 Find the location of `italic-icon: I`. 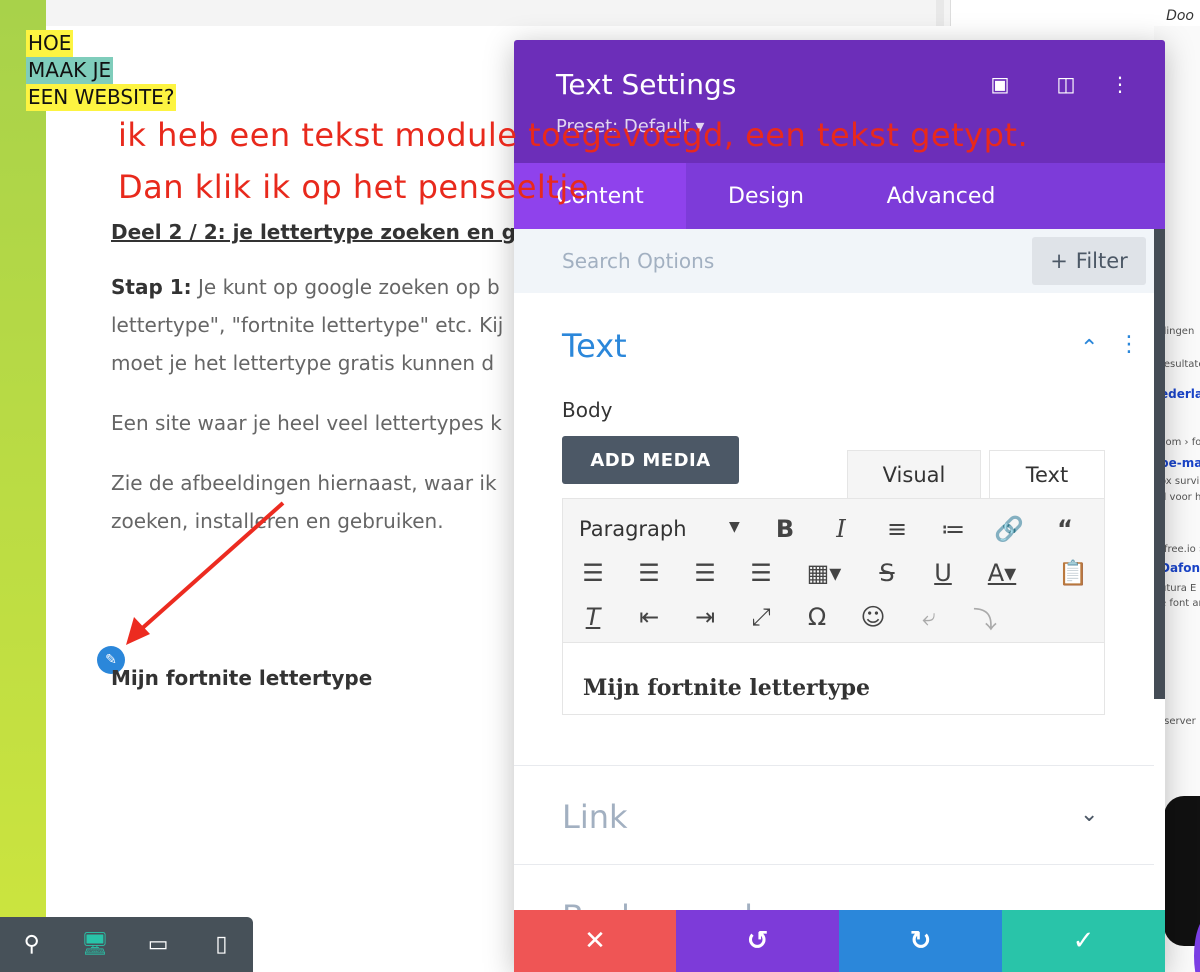

italic-icon: I is located at coordinates (841, 529).